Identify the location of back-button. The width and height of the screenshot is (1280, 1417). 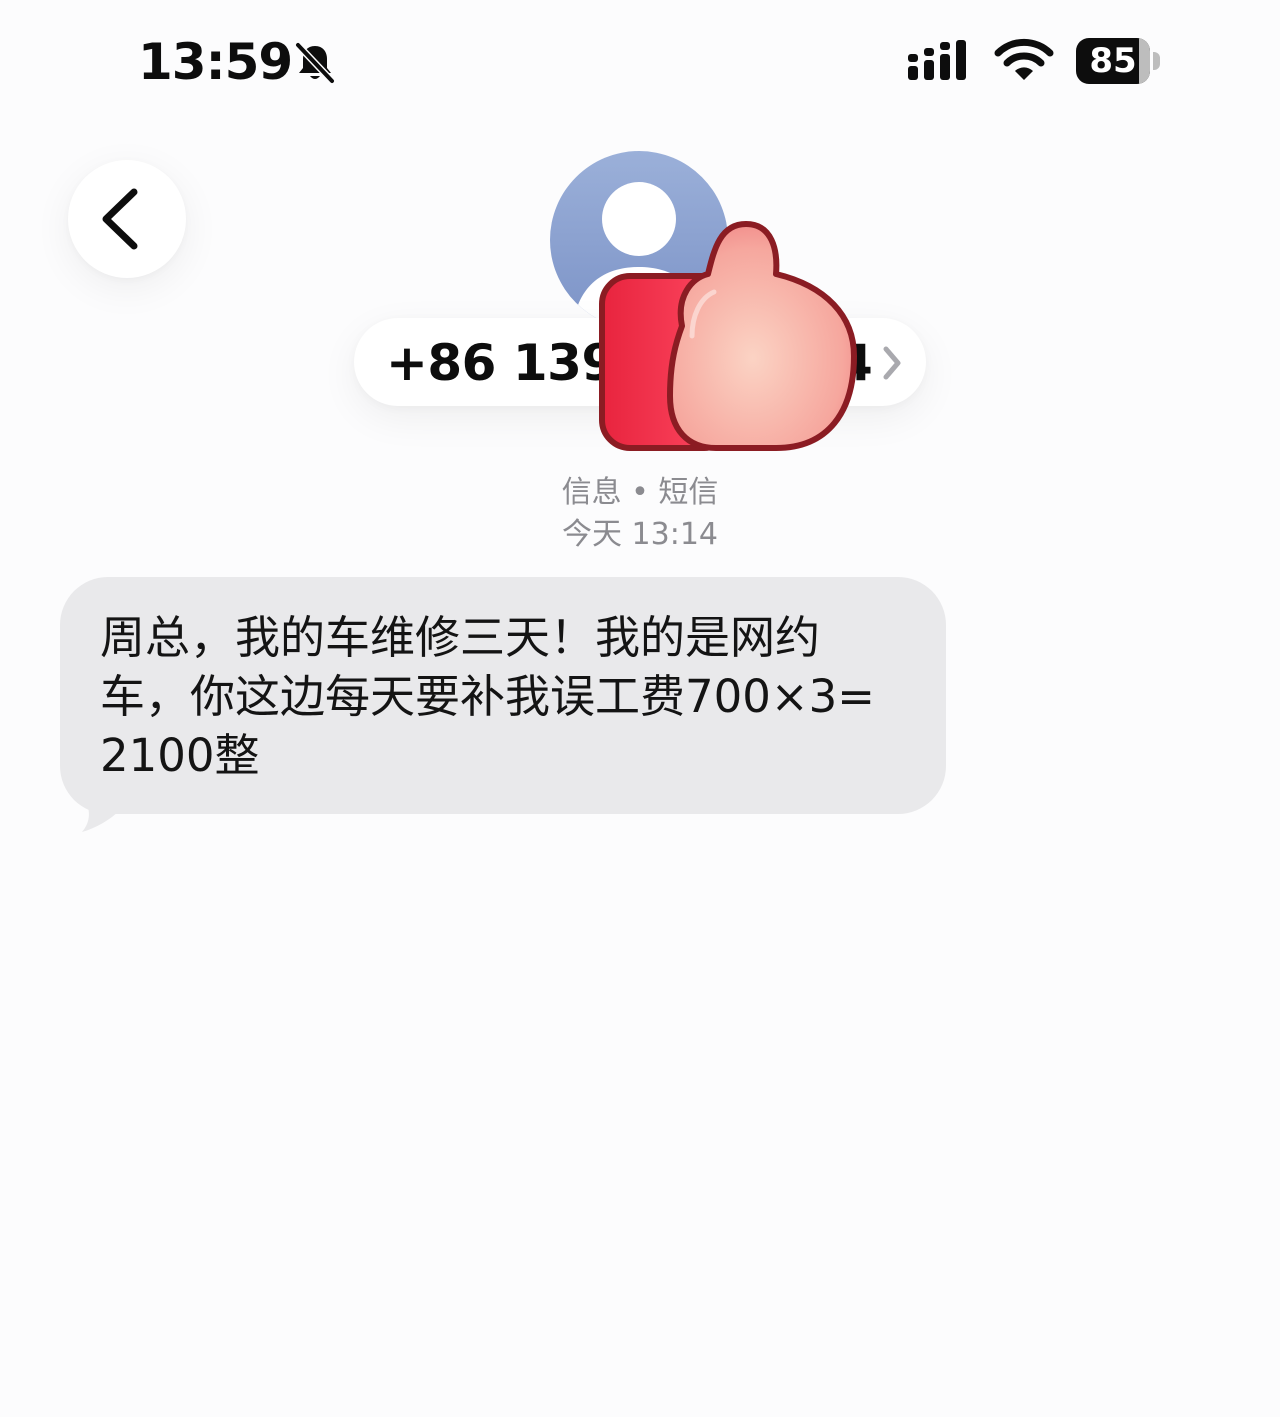
(127, 219).